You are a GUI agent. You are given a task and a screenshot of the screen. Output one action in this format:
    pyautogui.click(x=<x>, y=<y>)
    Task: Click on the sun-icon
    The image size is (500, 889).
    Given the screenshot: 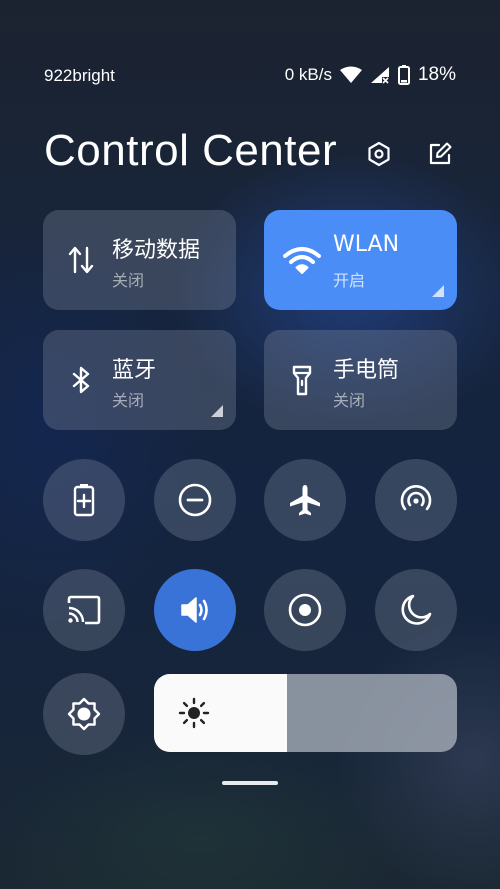 What is the action you would take?
    pyautogui.click(x=194, y=713)
    